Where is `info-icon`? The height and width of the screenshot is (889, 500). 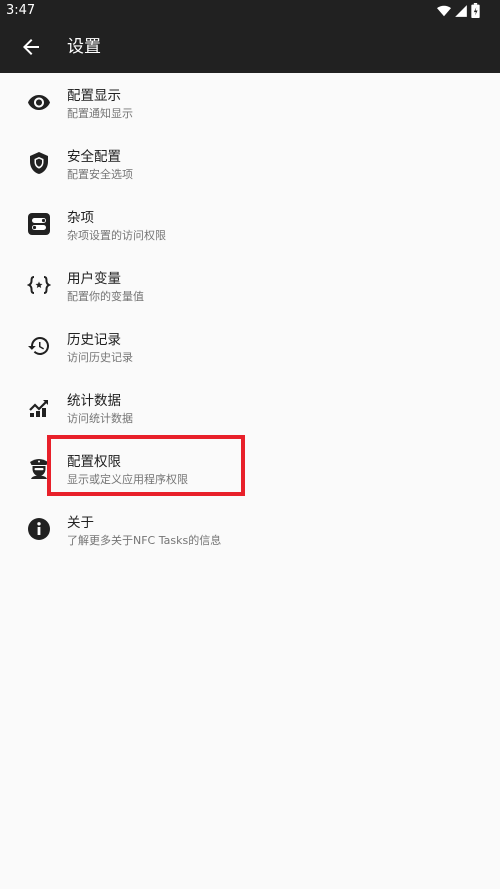 info-icon is located at coordinates (39, 529).